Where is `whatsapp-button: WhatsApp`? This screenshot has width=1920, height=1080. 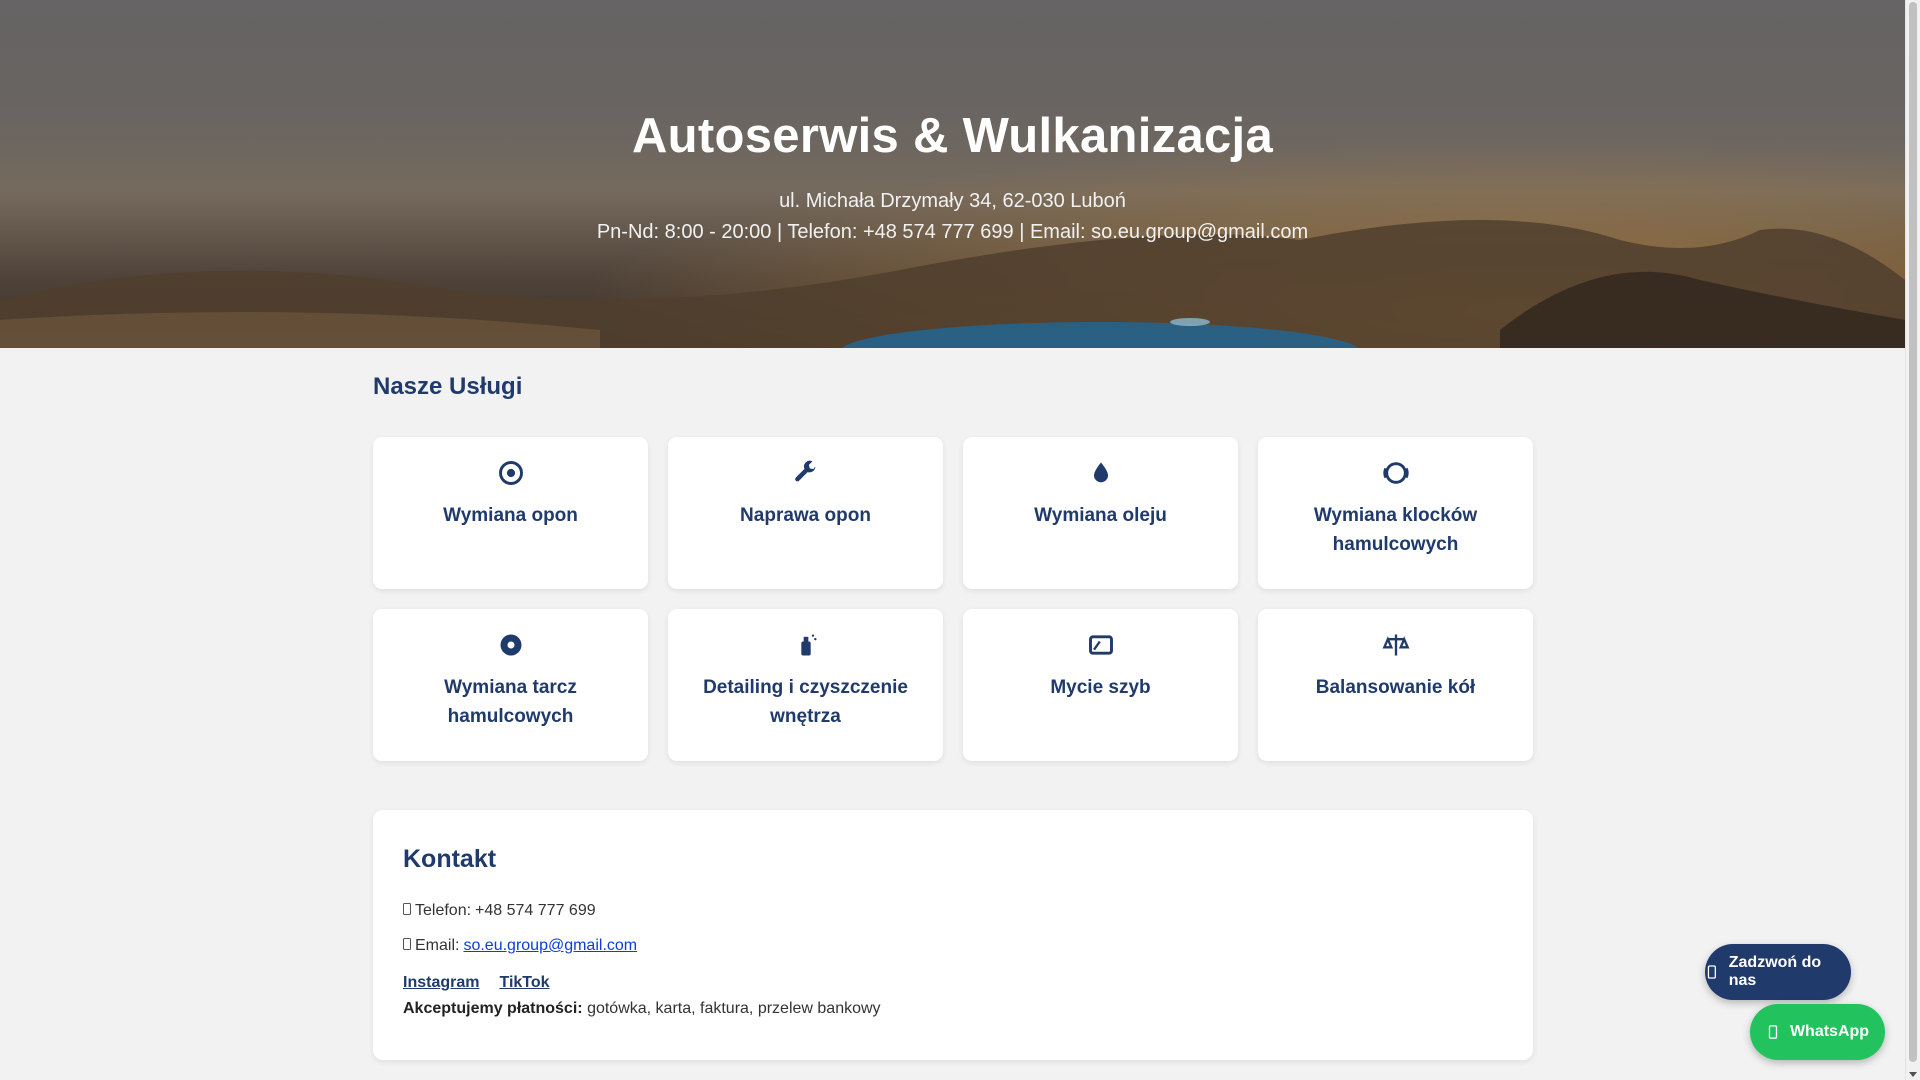
whatsapp-button: WhatsApp is located at coordinates (1817, 1032).